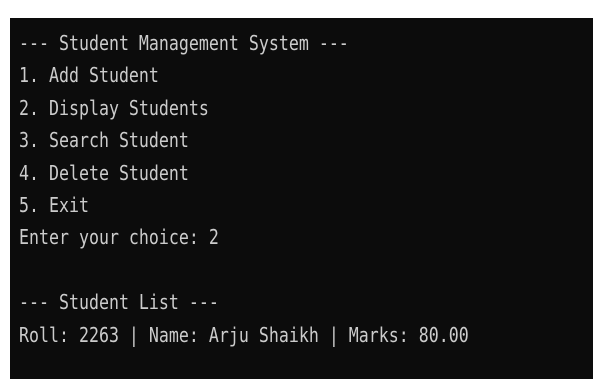 This screenshot has width=595, height=391. I want to click on menu-header-line: --- Student Management System ---, so click(184, 43).